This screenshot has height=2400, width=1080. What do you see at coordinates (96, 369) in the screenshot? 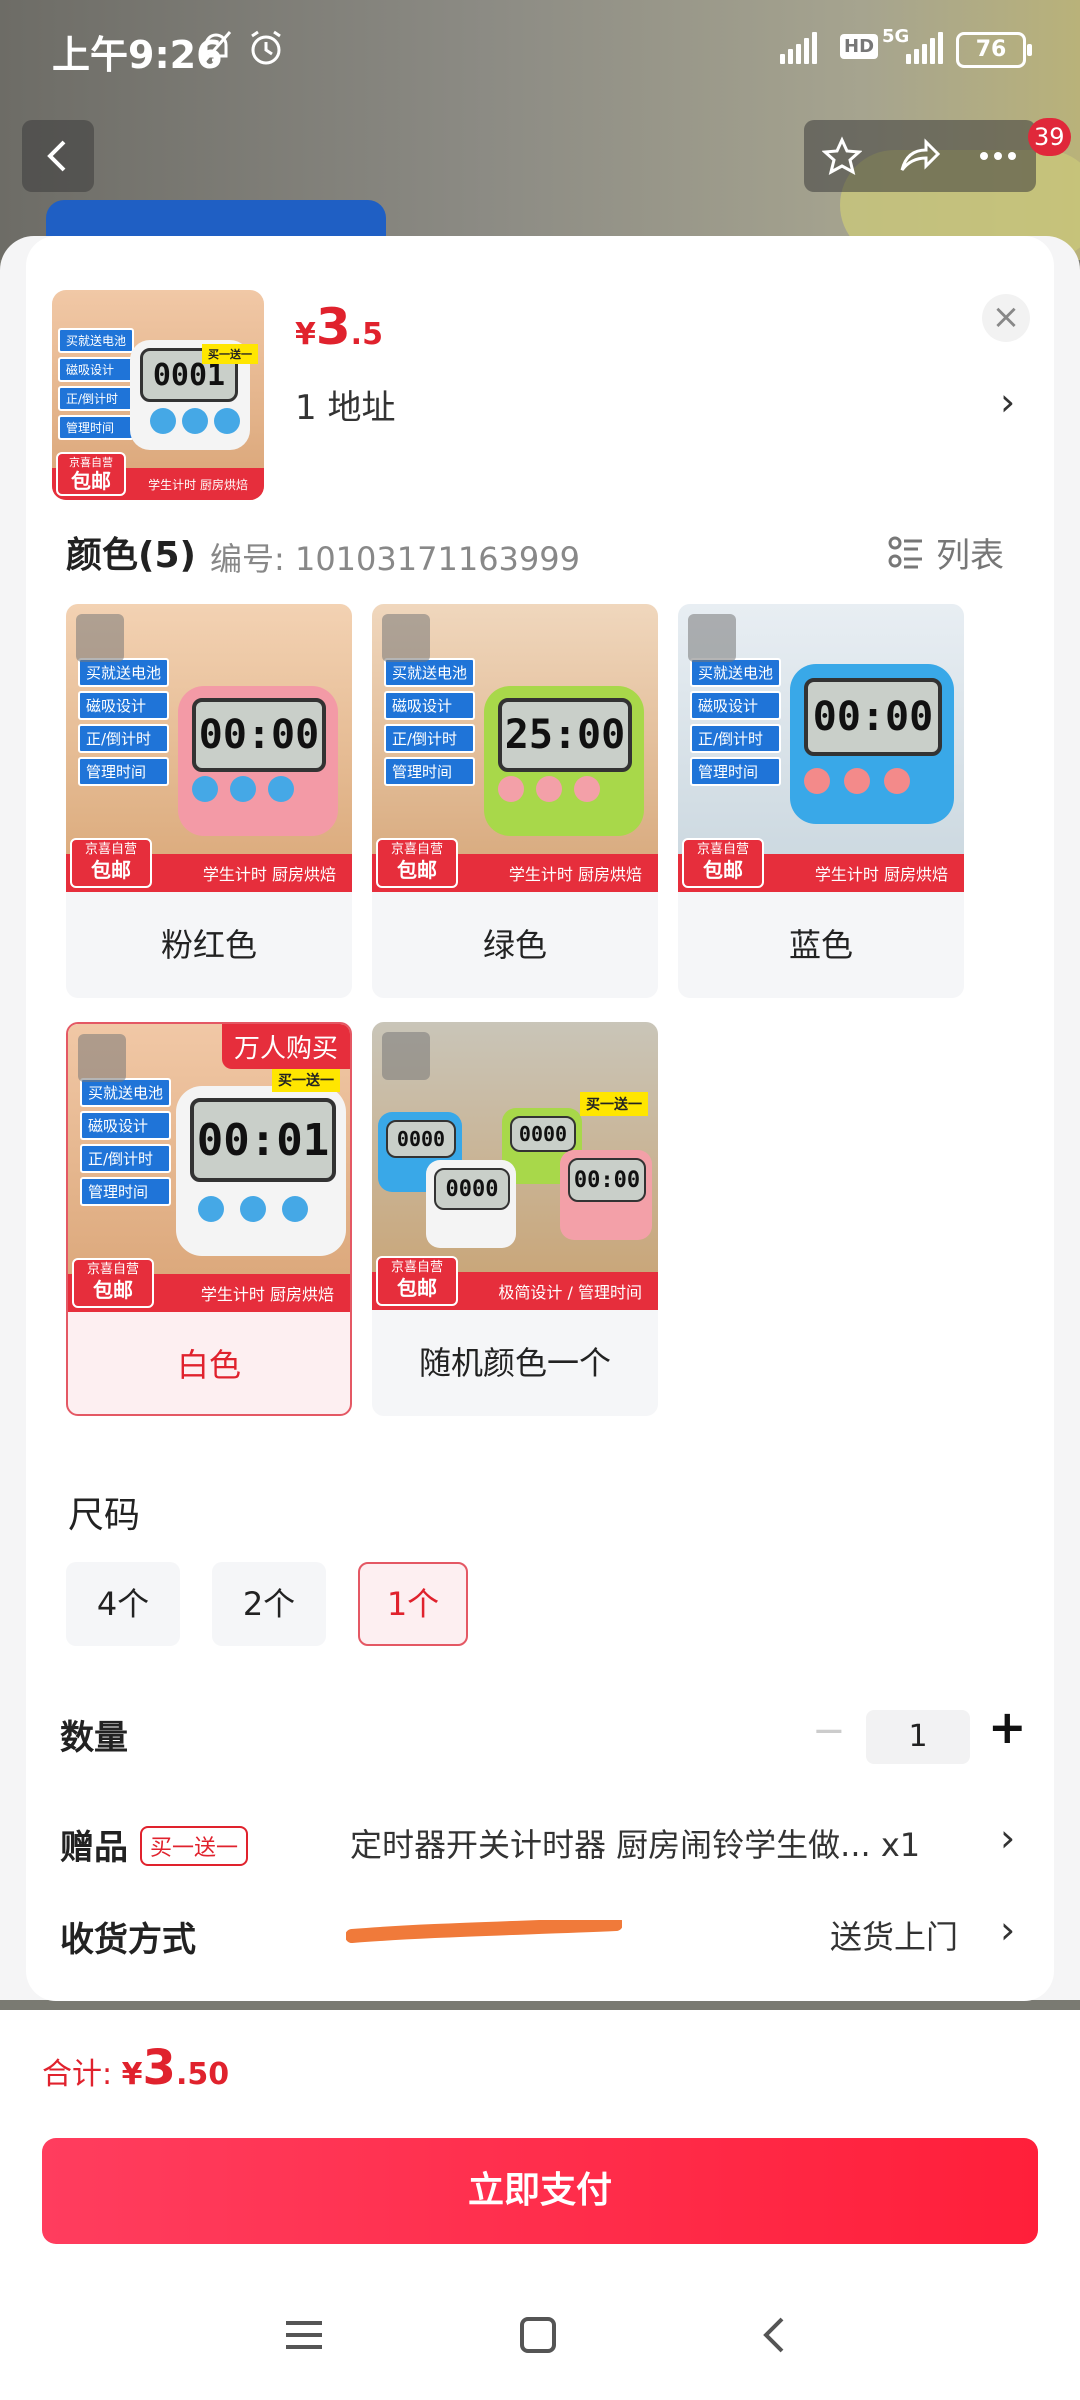
I see `thumb-tag: 磁吸设计` at bounding box center [96, 369].